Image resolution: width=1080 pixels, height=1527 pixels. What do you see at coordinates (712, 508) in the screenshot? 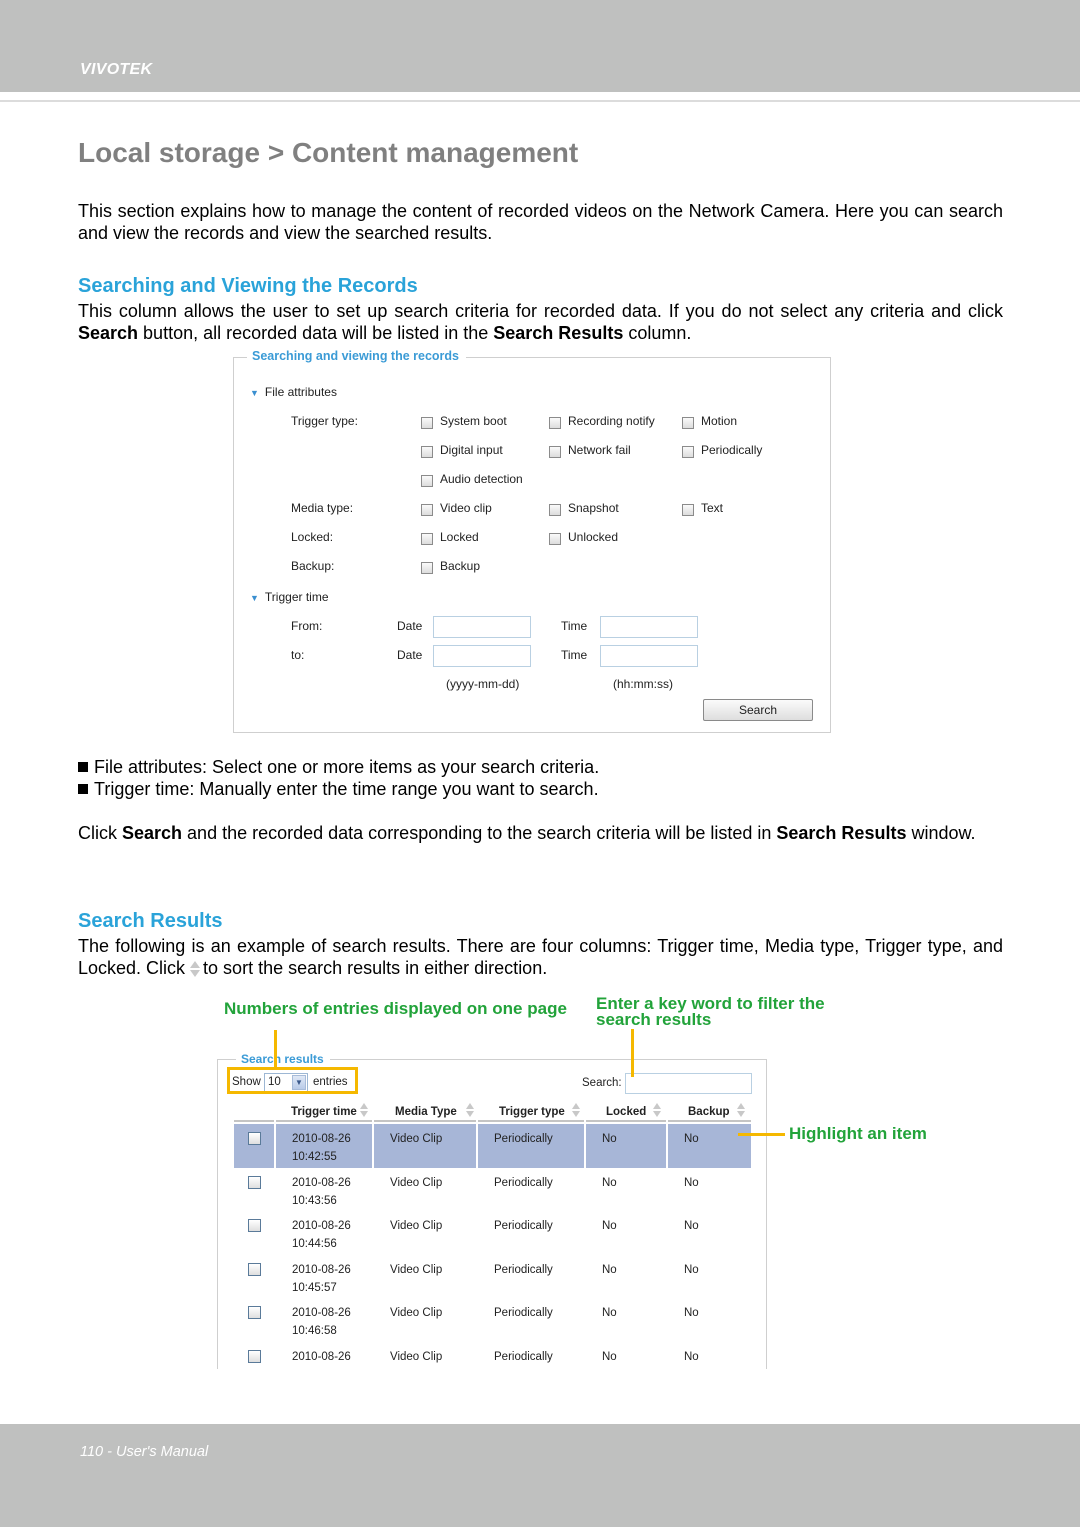
I see `checkbox-label: Text` at bounding box center [712, 508].